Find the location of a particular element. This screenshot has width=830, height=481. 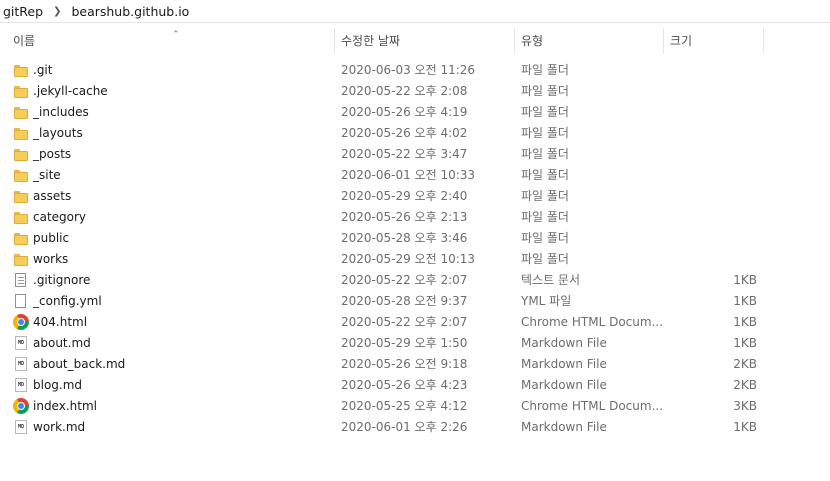

file-row: _posts 2020-05-22 오후 3:47 파일 폴더 is located at coordinates (415, 154).